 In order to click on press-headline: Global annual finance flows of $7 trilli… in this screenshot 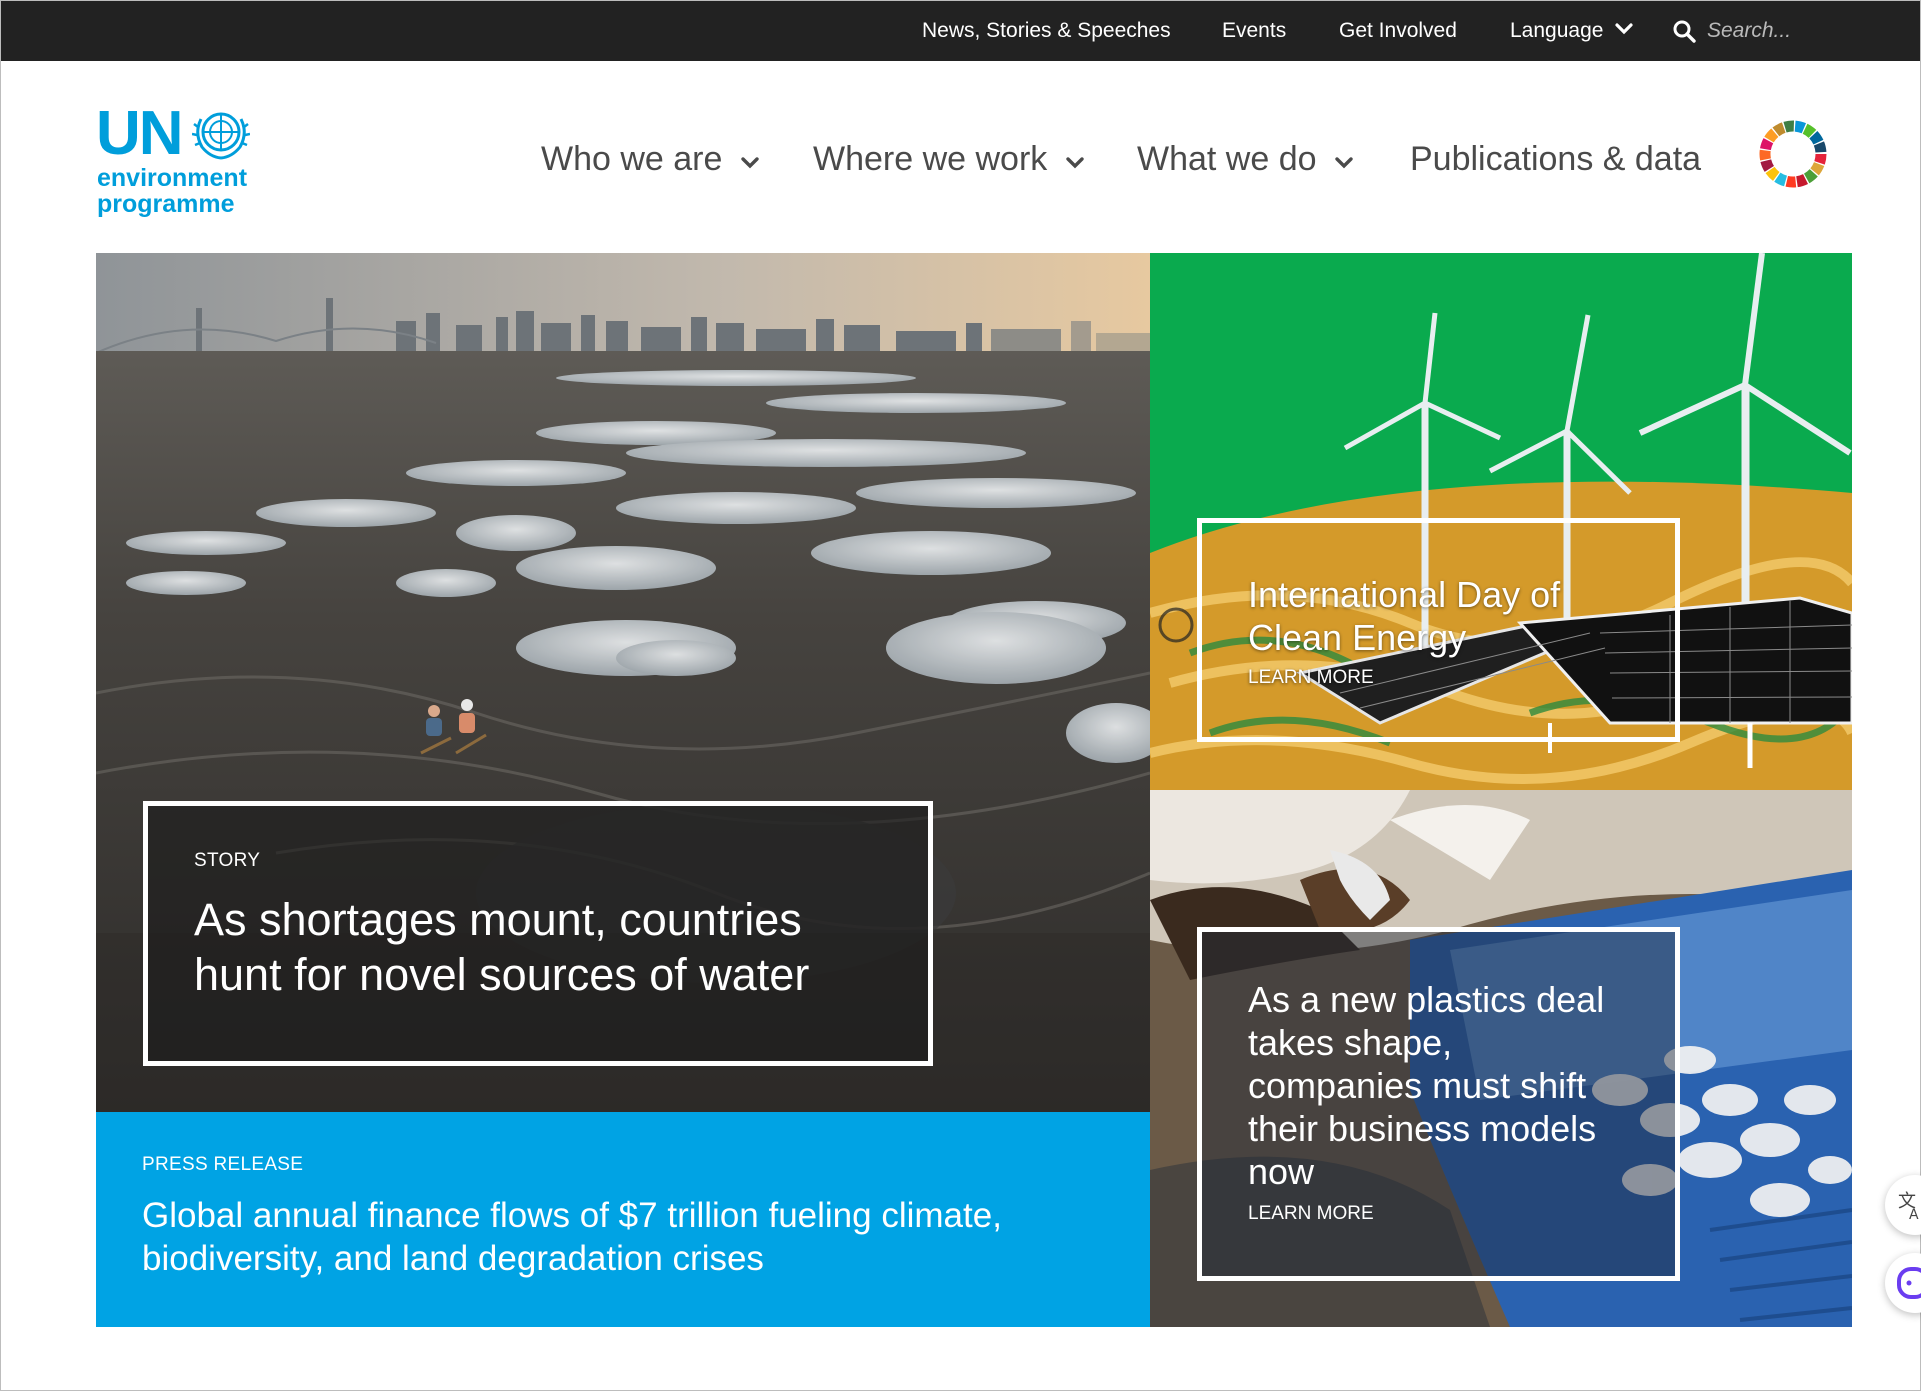, I will do `click(623, 1237)`.